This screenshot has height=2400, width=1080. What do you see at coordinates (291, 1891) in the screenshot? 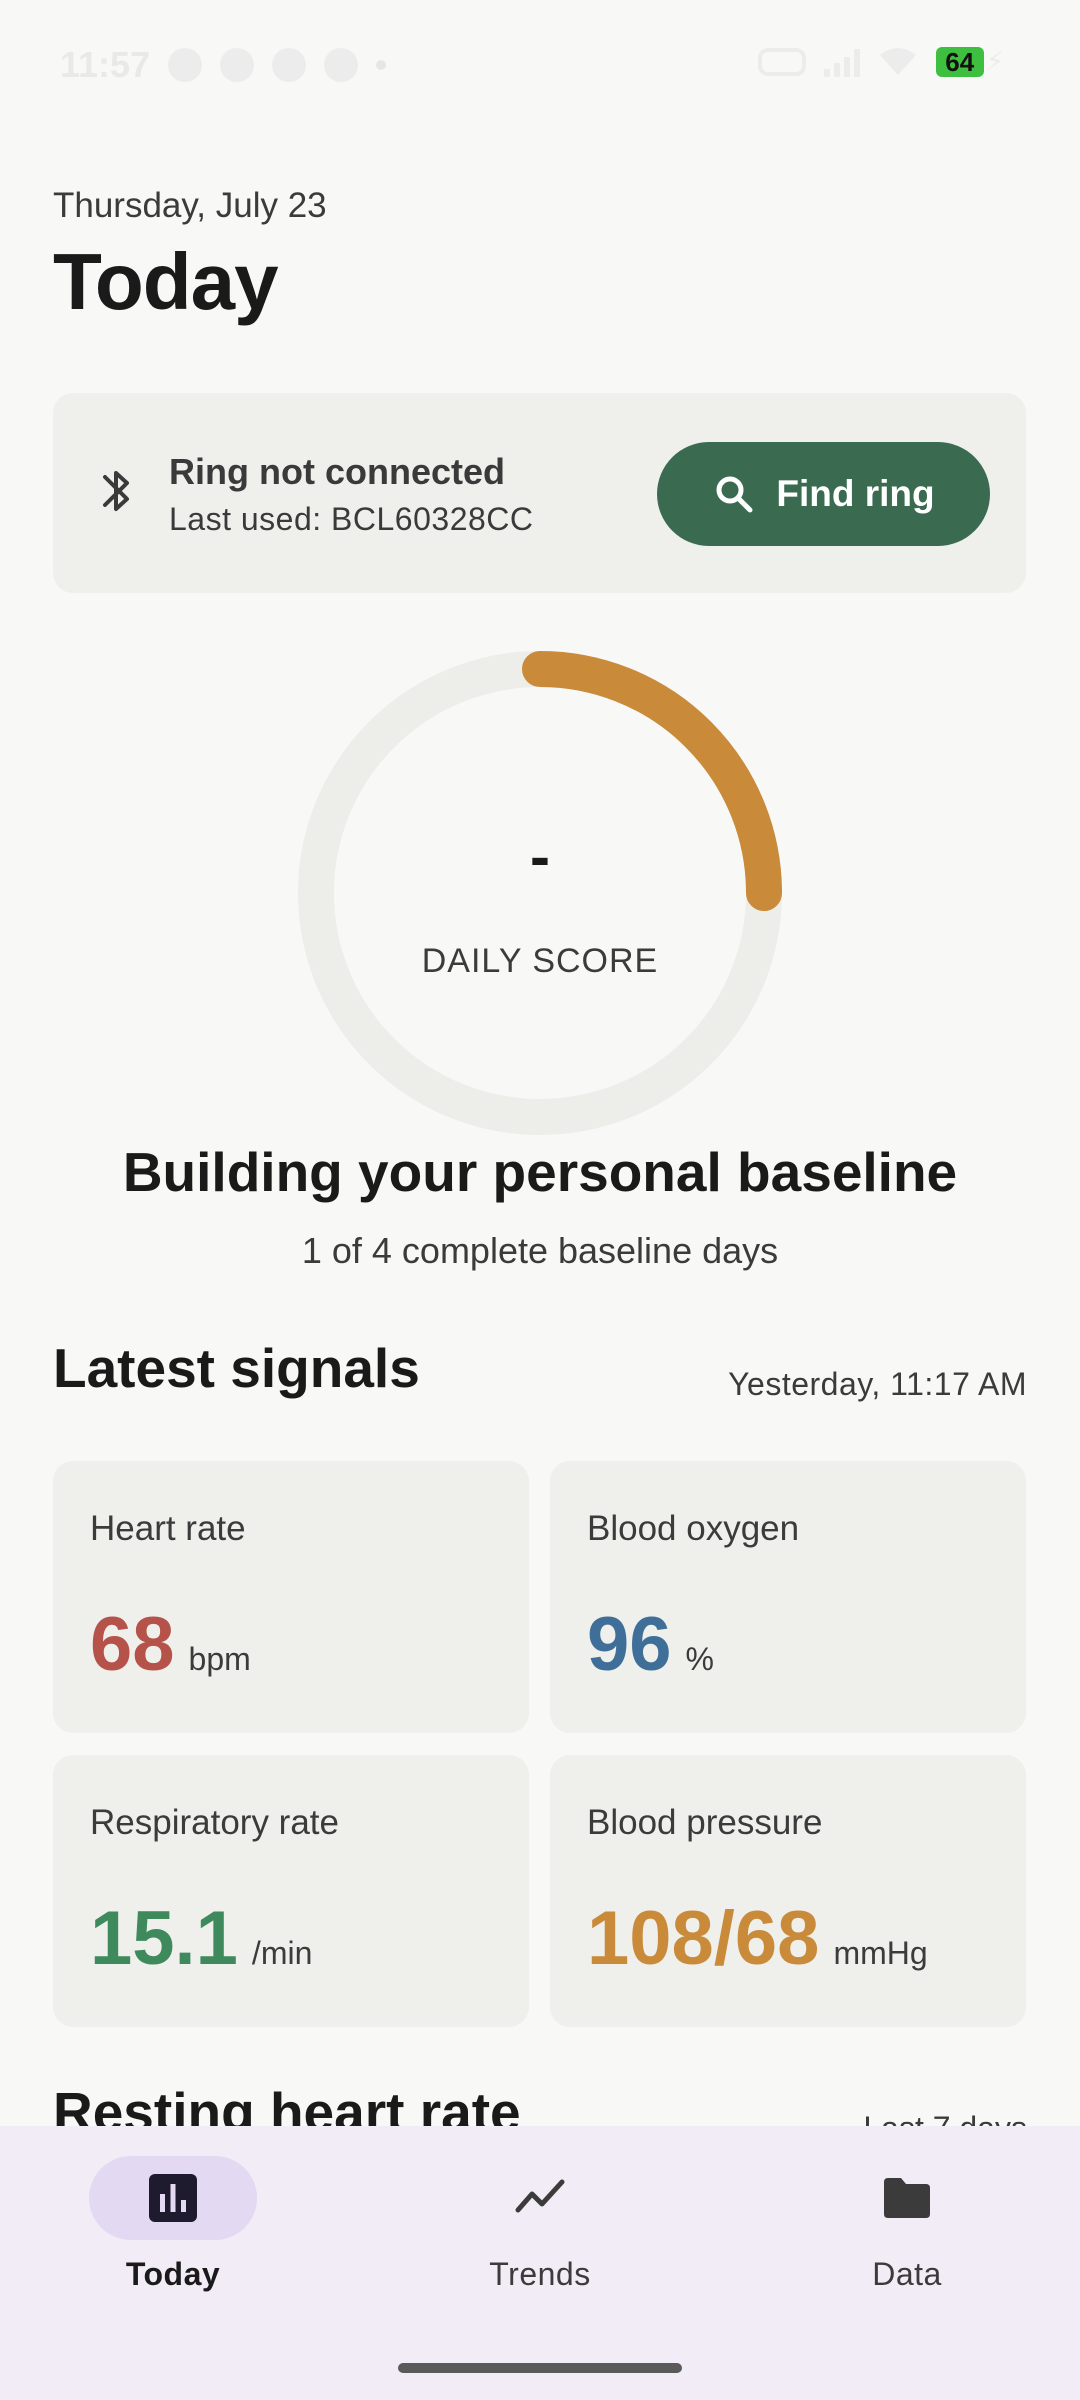
I see `respiratory-rate-card: Respiratory rate 15.1 /min` at bounding box center [291, 1891].